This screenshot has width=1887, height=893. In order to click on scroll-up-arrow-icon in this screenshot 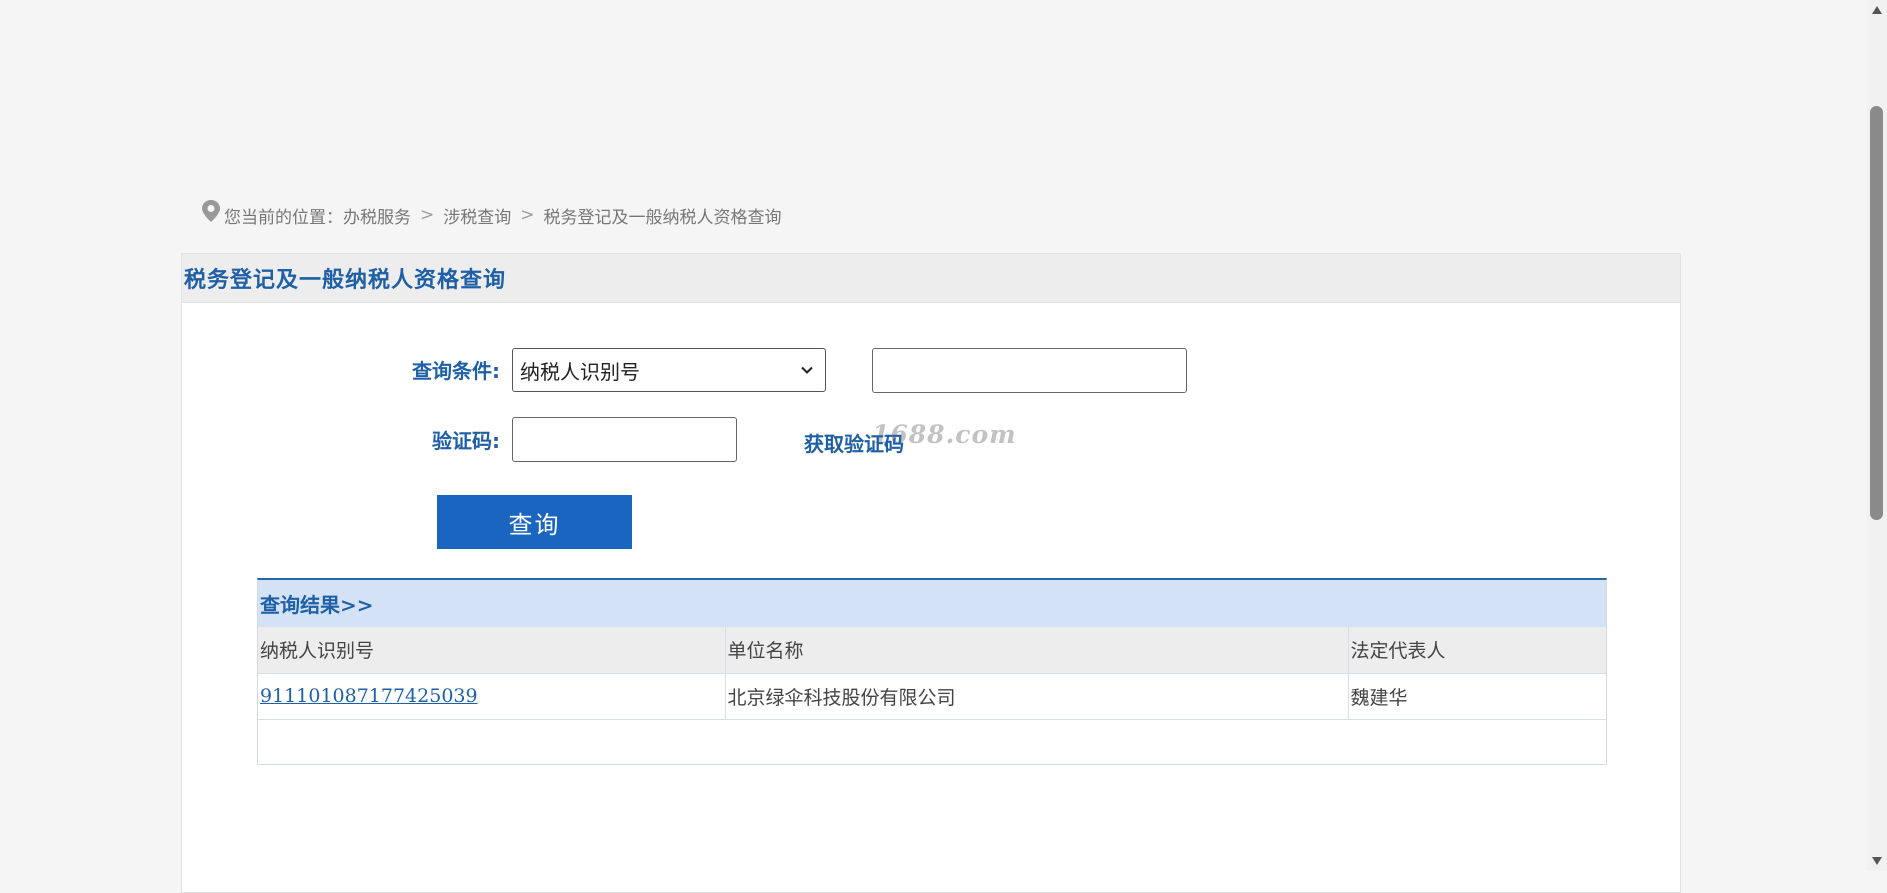, I will do `click(1877, 10)`.